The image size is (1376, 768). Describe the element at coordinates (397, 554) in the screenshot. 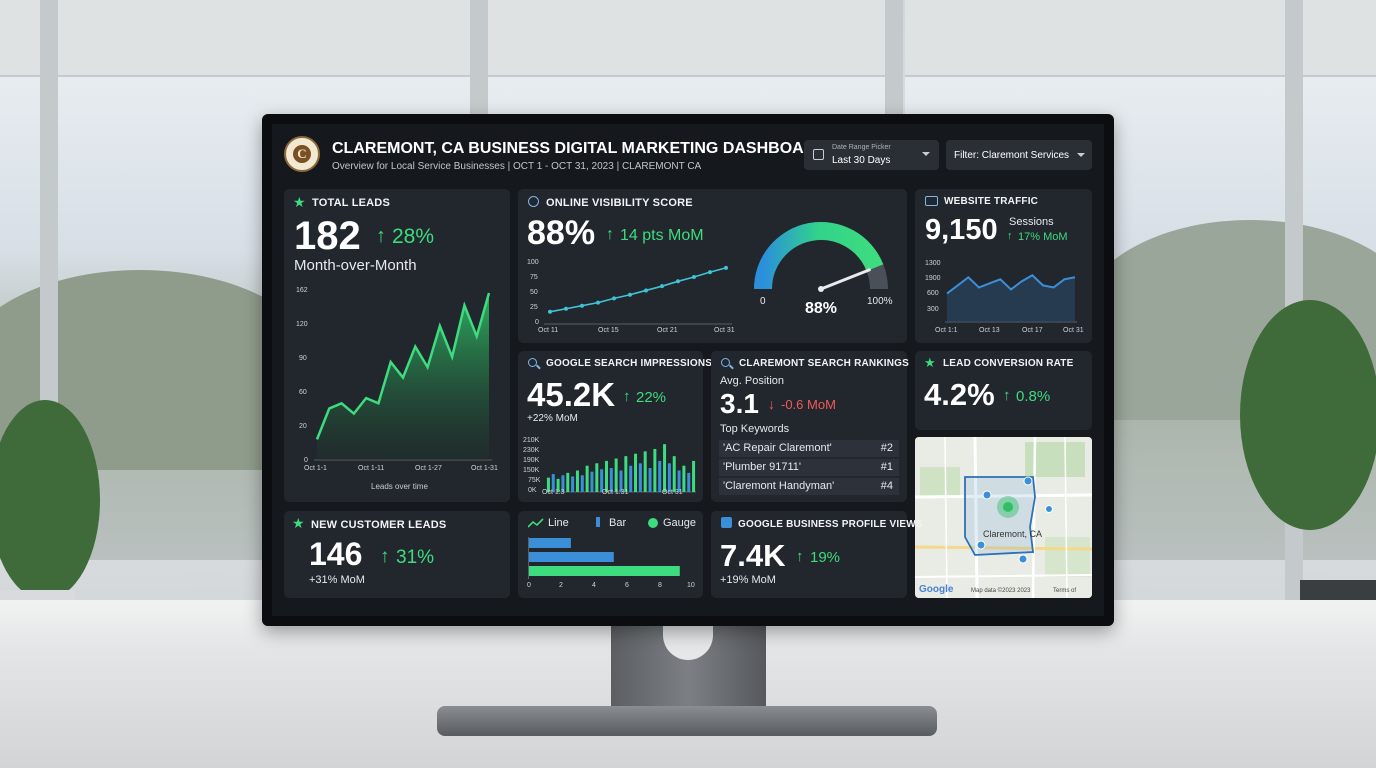

I see `new-leads-card: ★ NEW CUSTOMER LEADS 146 ↑ 31% +31% MoM` at that location.